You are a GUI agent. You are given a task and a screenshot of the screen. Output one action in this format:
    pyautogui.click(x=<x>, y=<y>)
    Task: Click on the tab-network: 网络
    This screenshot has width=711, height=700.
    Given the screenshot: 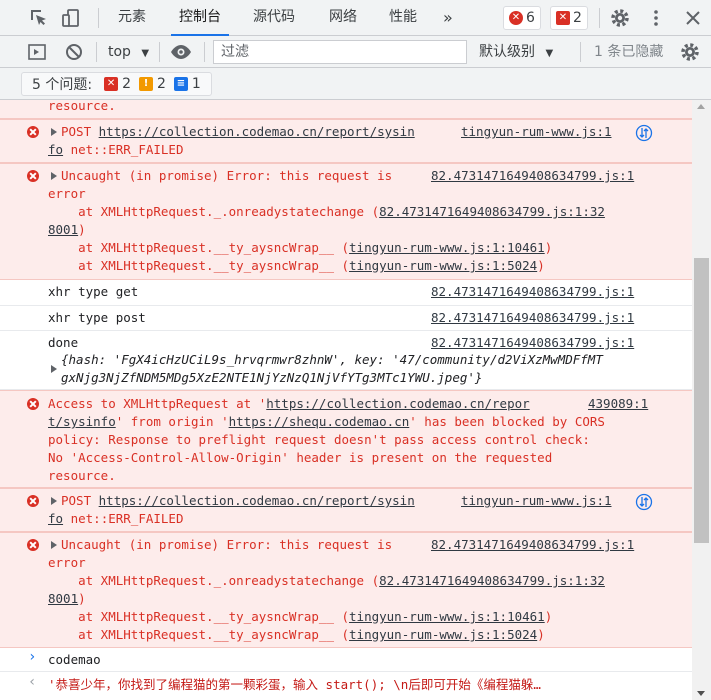 What is the action you would take?
    pyautogui.click(x=343, y=17)
    